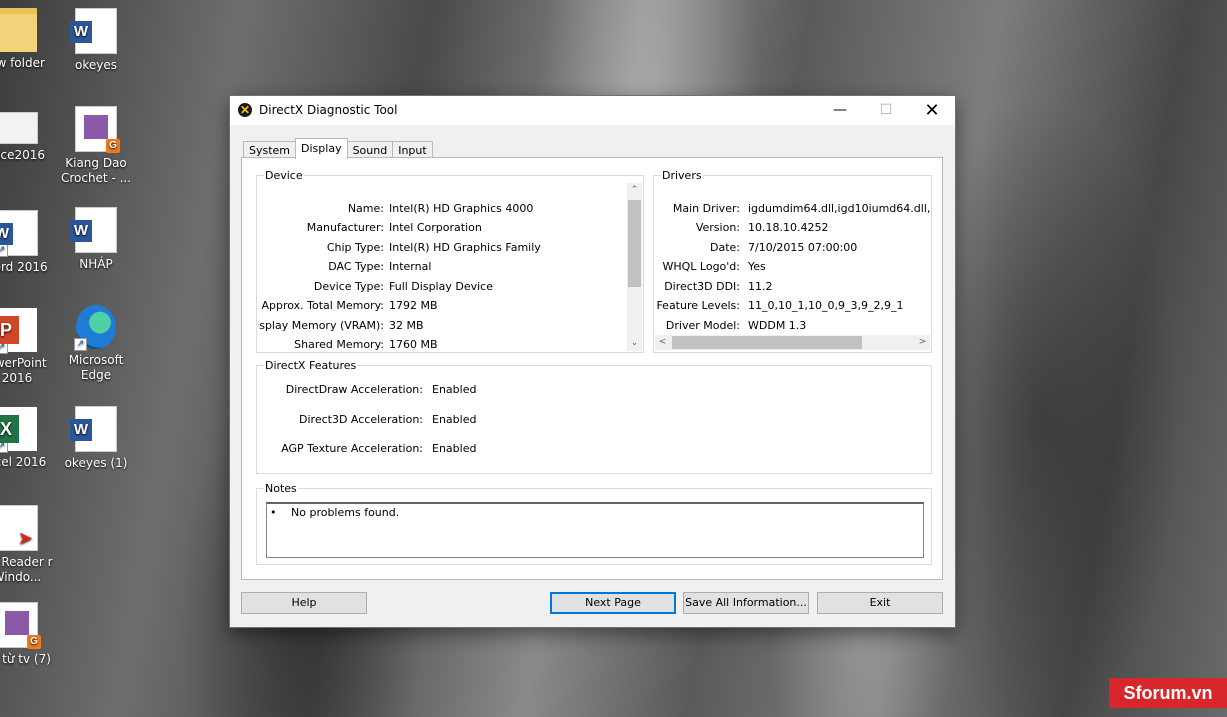  I want to click on desktop-icon-powerpoint-2016: ↗ owerPoint 2016, so click(28, 347).